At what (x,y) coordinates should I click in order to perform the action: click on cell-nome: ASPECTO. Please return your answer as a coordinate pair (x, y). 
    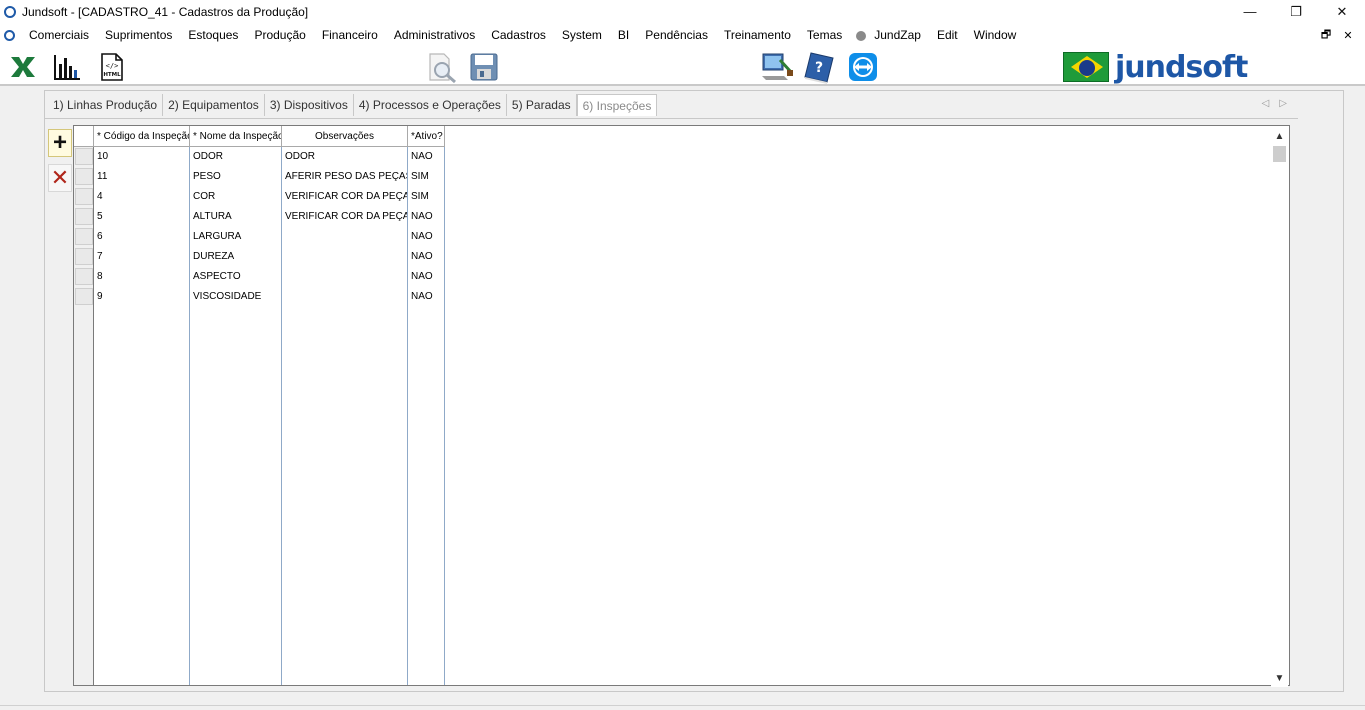
    Looking at the image, I should click on (235, 277).